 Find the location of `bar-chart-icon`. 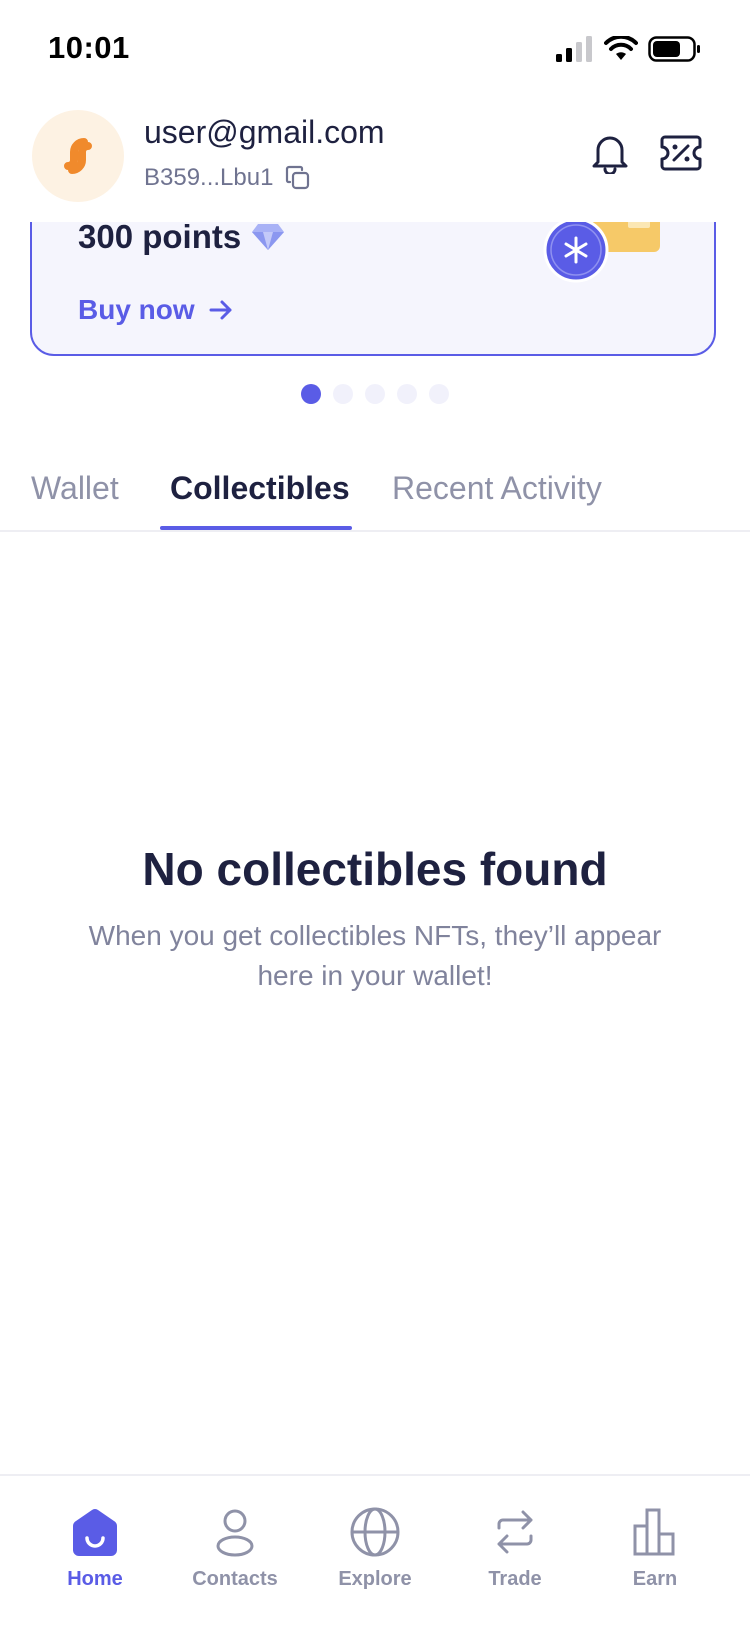

bar-chart-icon is located at coordinates (654, 1532).